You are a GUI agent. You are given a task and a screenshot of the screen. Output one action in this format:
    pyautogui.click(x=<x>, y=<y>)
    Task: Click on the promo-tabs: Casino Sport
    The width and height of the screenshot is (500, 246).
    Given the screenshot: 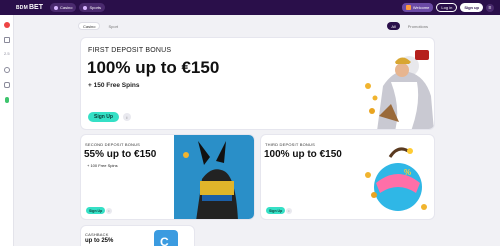 What is the action you would take?
    pyautogui.click(x=100, y=26)
    